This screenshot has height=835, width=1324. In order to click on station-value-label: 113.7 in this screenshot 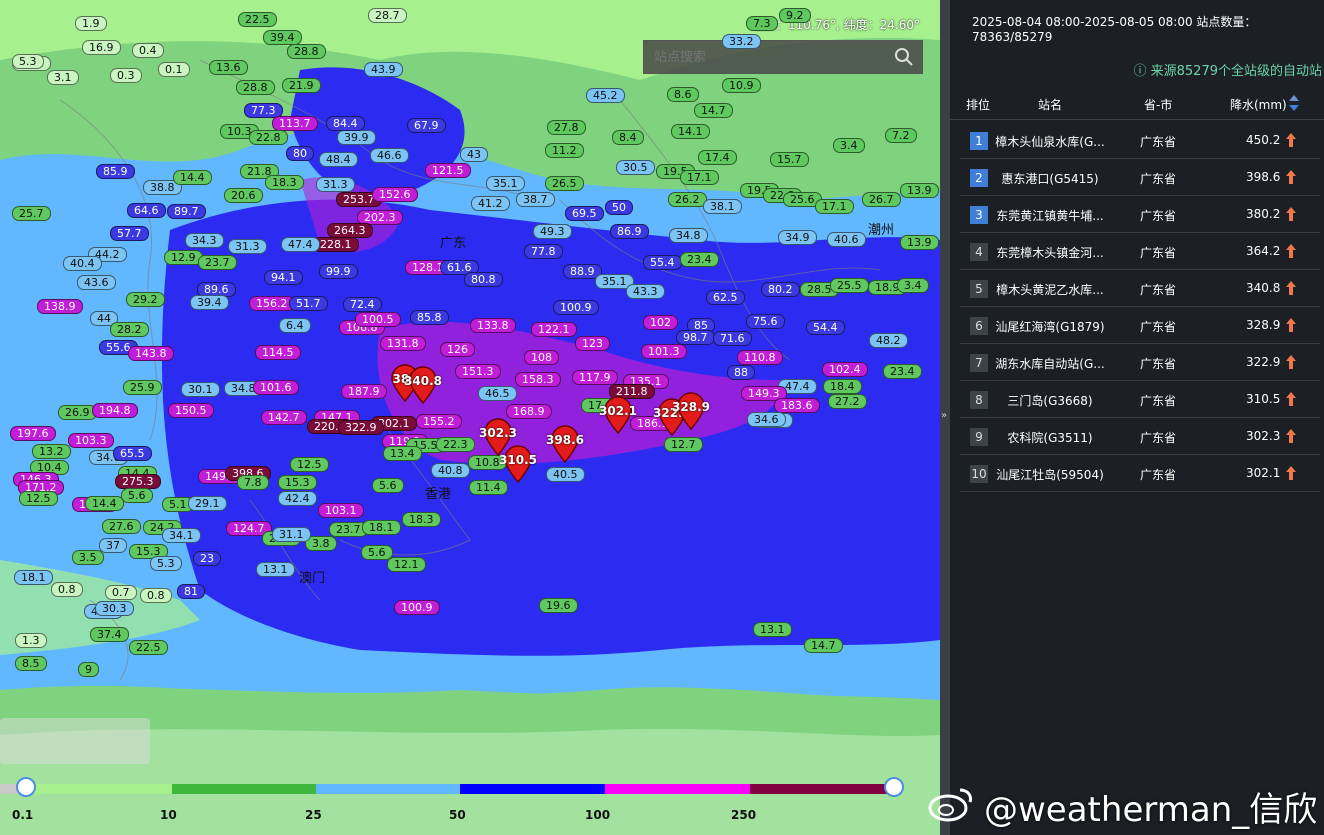, I will do `click(295, 123)`.